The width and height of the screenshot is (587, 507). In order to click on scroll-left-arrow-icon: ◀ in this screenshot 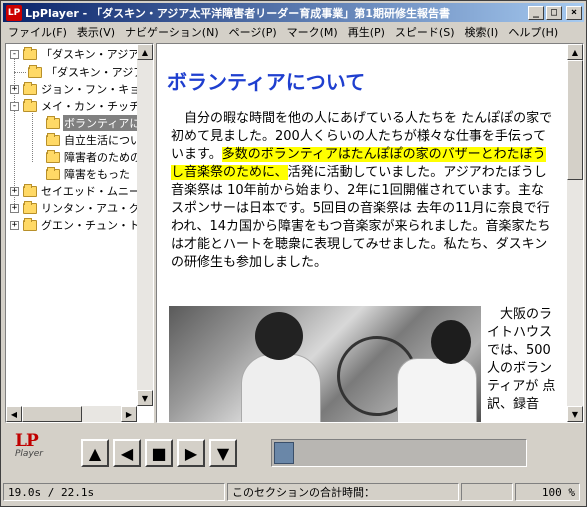, I will do `click(14, 414)`.